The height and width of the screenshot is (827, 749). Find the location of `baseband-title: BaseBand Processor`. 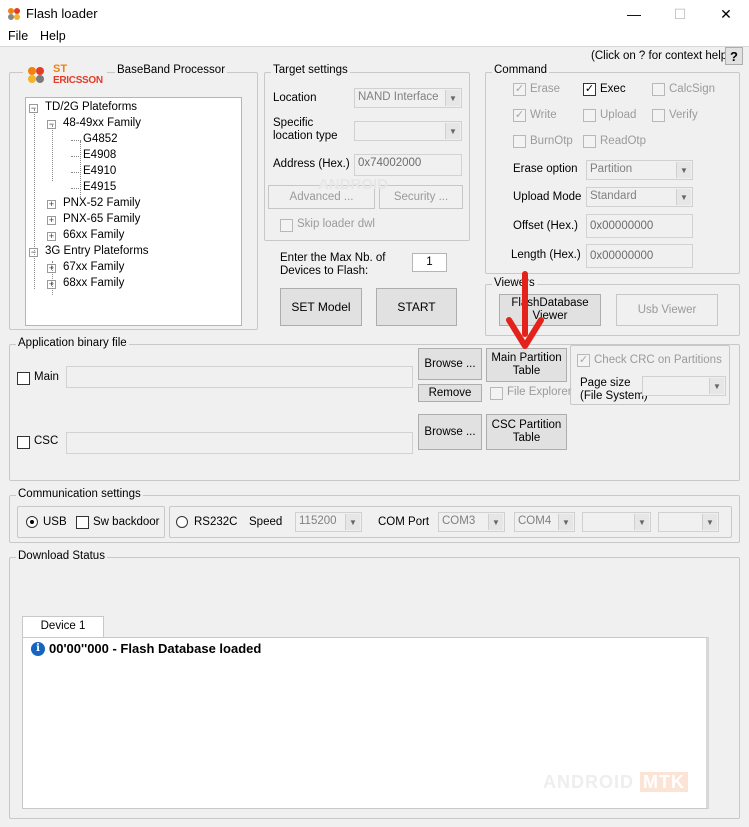

baseband-title: BaseBand Processor is located at coordinates (171, 70).